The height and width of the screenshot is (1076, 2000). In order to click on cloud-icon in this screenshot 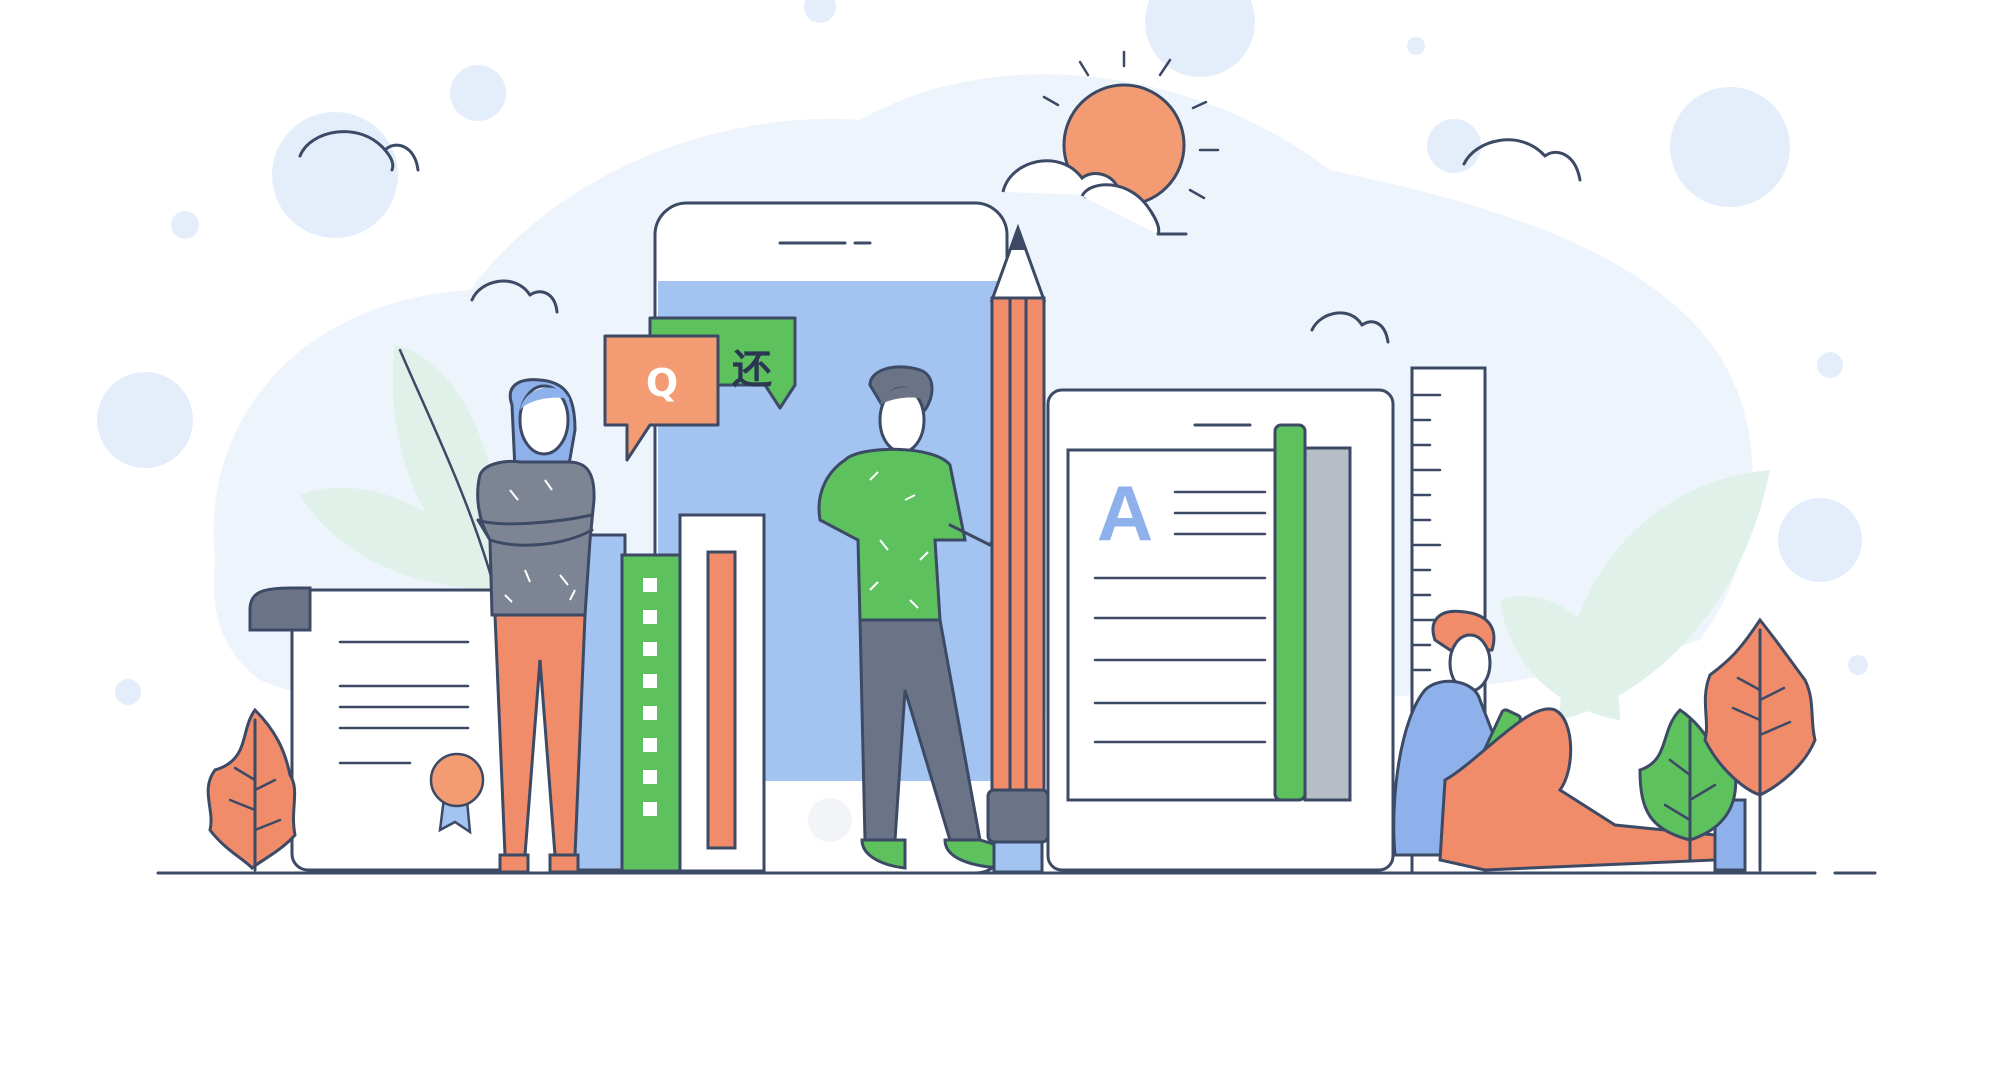, I will do `click(1522, 160)`.